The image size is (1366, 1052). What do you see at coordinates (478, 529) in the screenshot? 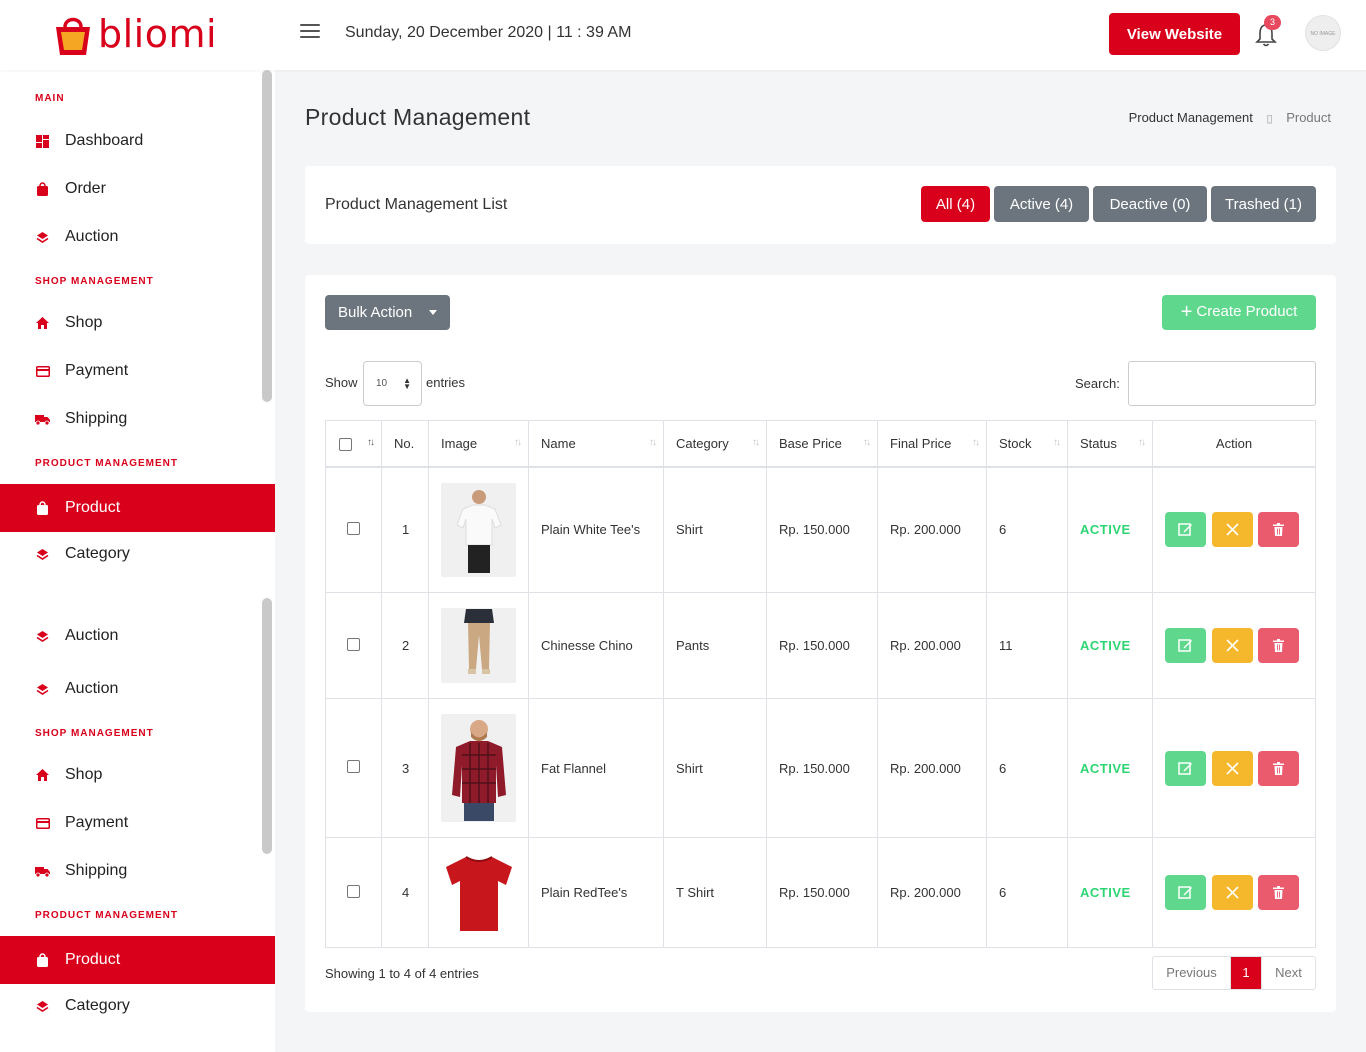
I see `product-image-white-tshirt` at bounding box center [478, 529].